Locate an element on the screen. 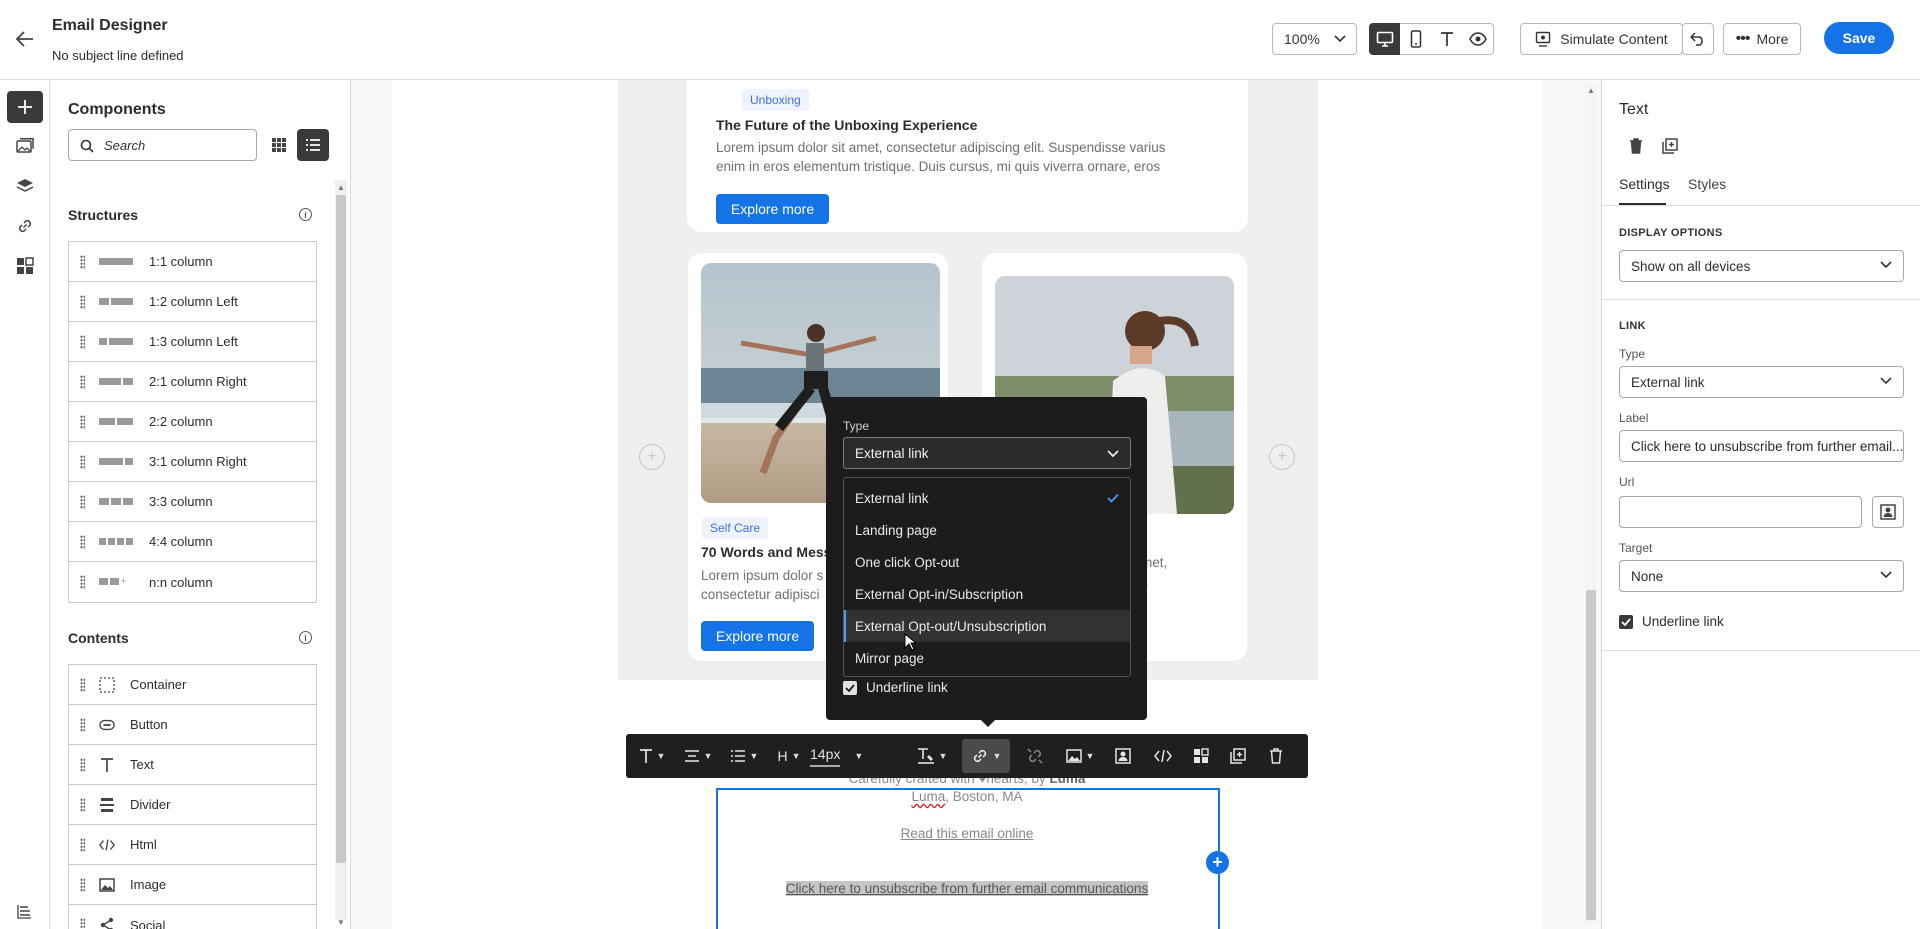 This screenshot has height=929, width=1920. link-type-option: External Opt-in/Subscription is located at coordinates (987, 594).